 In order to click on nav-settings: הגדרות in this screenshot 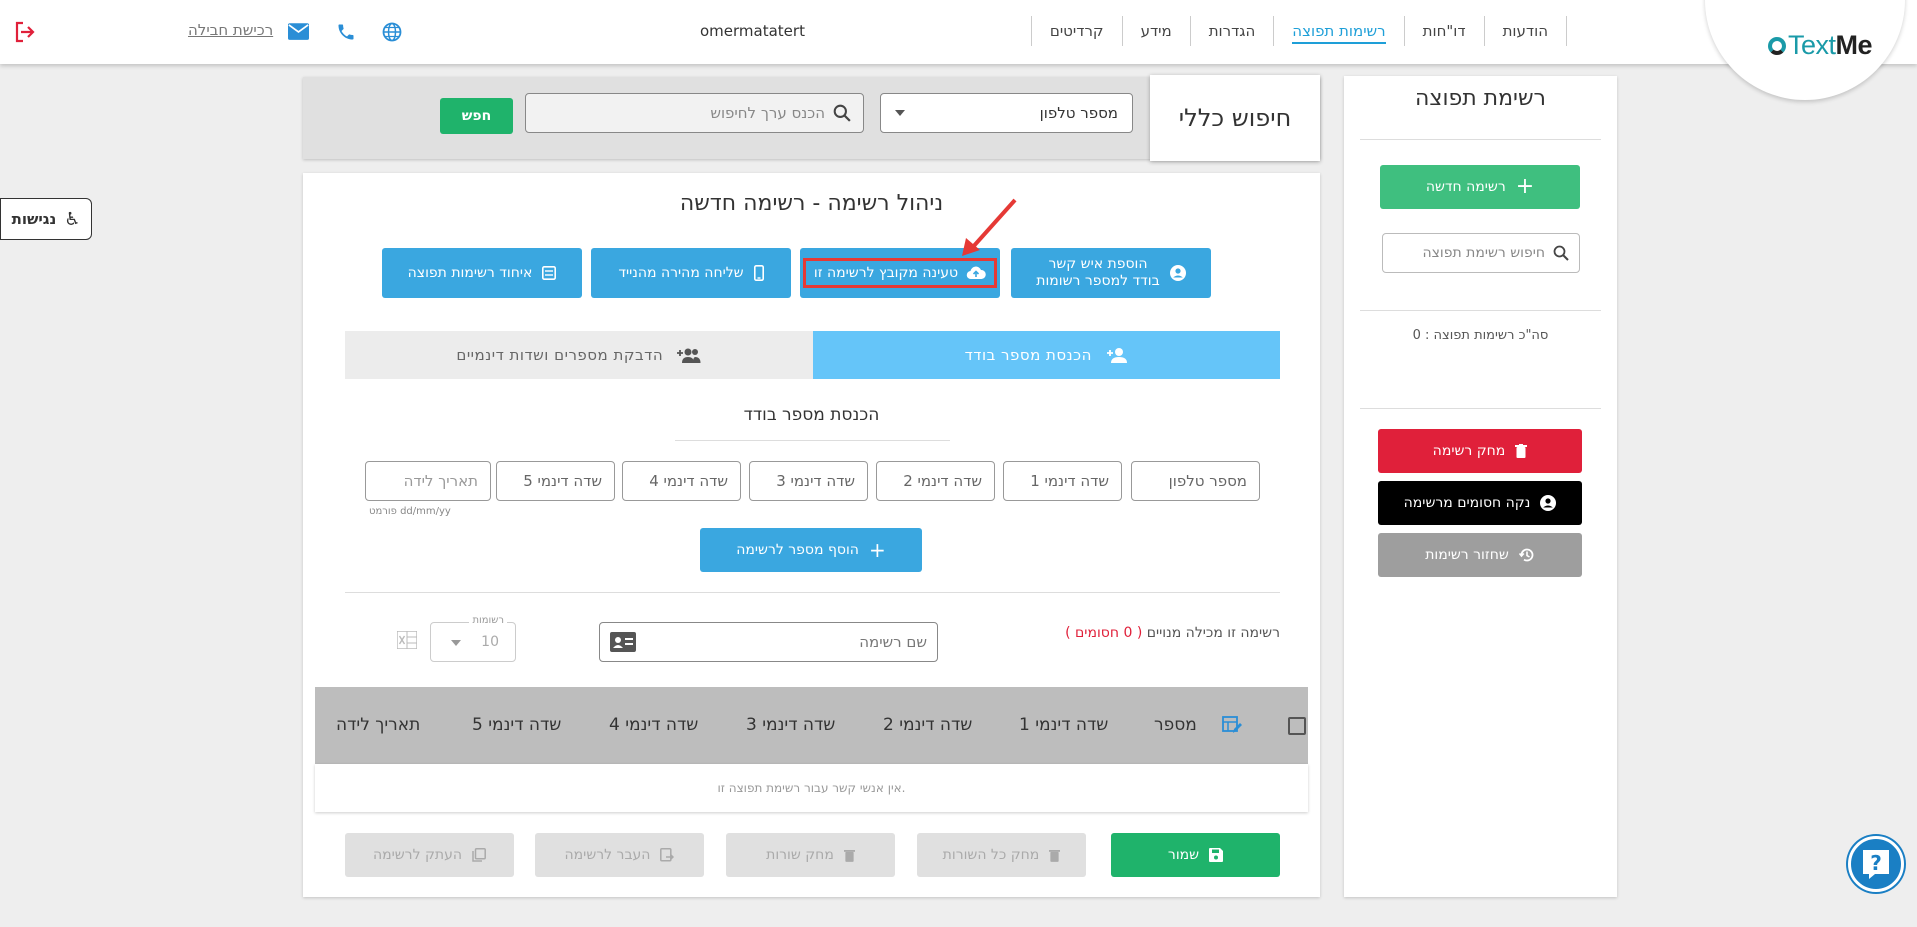, I will do `click(1231, 31)`.